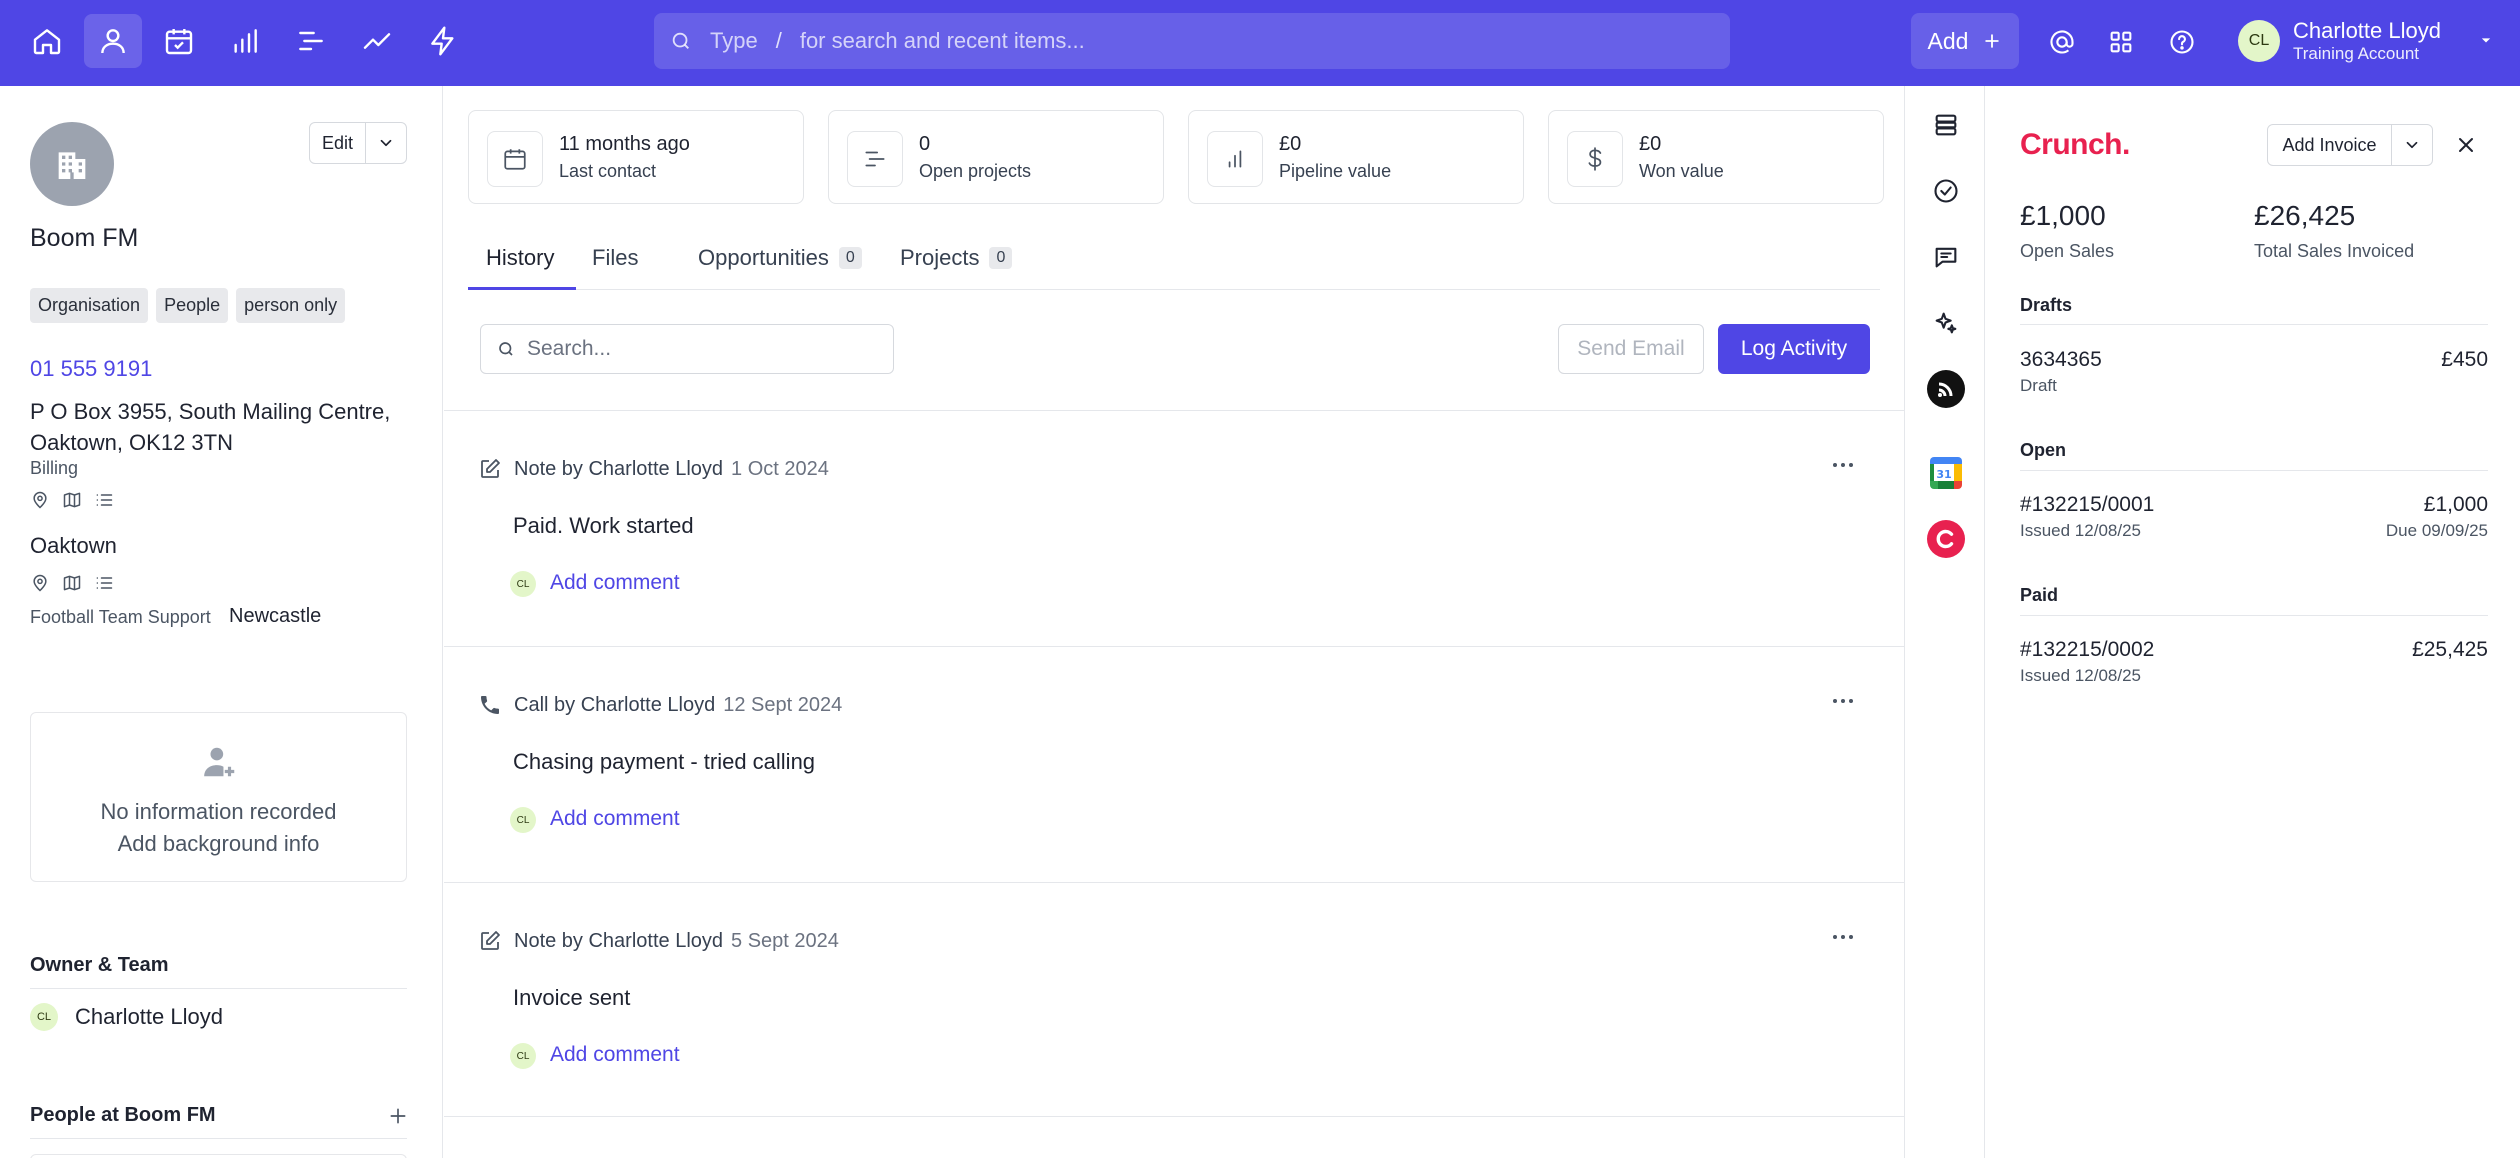 Image resolution: width=2520 pixels, height=1158 pixels. Describe the element at coordinates (192, 305) in the screenshot. I see `tag-people: People` at that location.